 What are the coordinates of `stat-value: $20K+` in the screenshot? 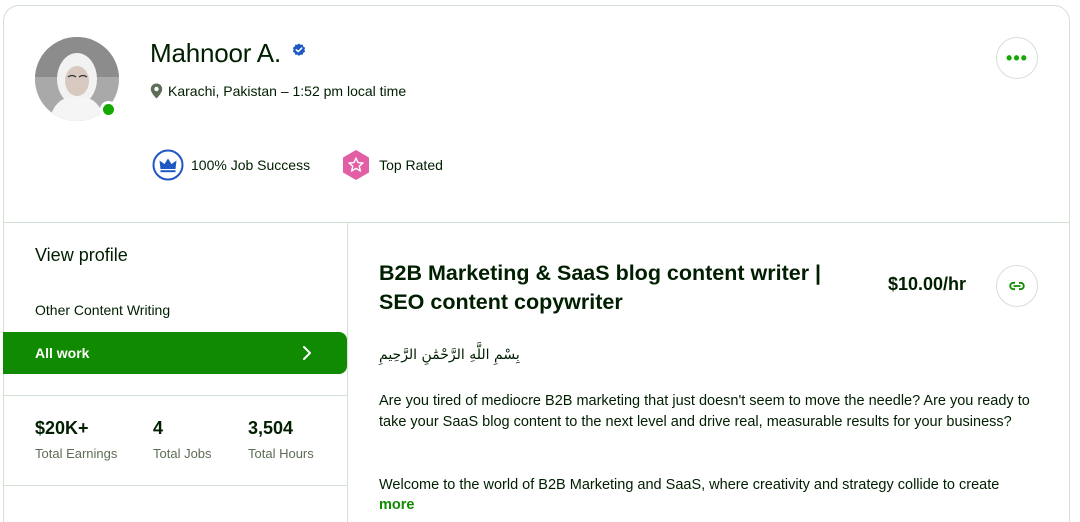 It's located at (62, 428).